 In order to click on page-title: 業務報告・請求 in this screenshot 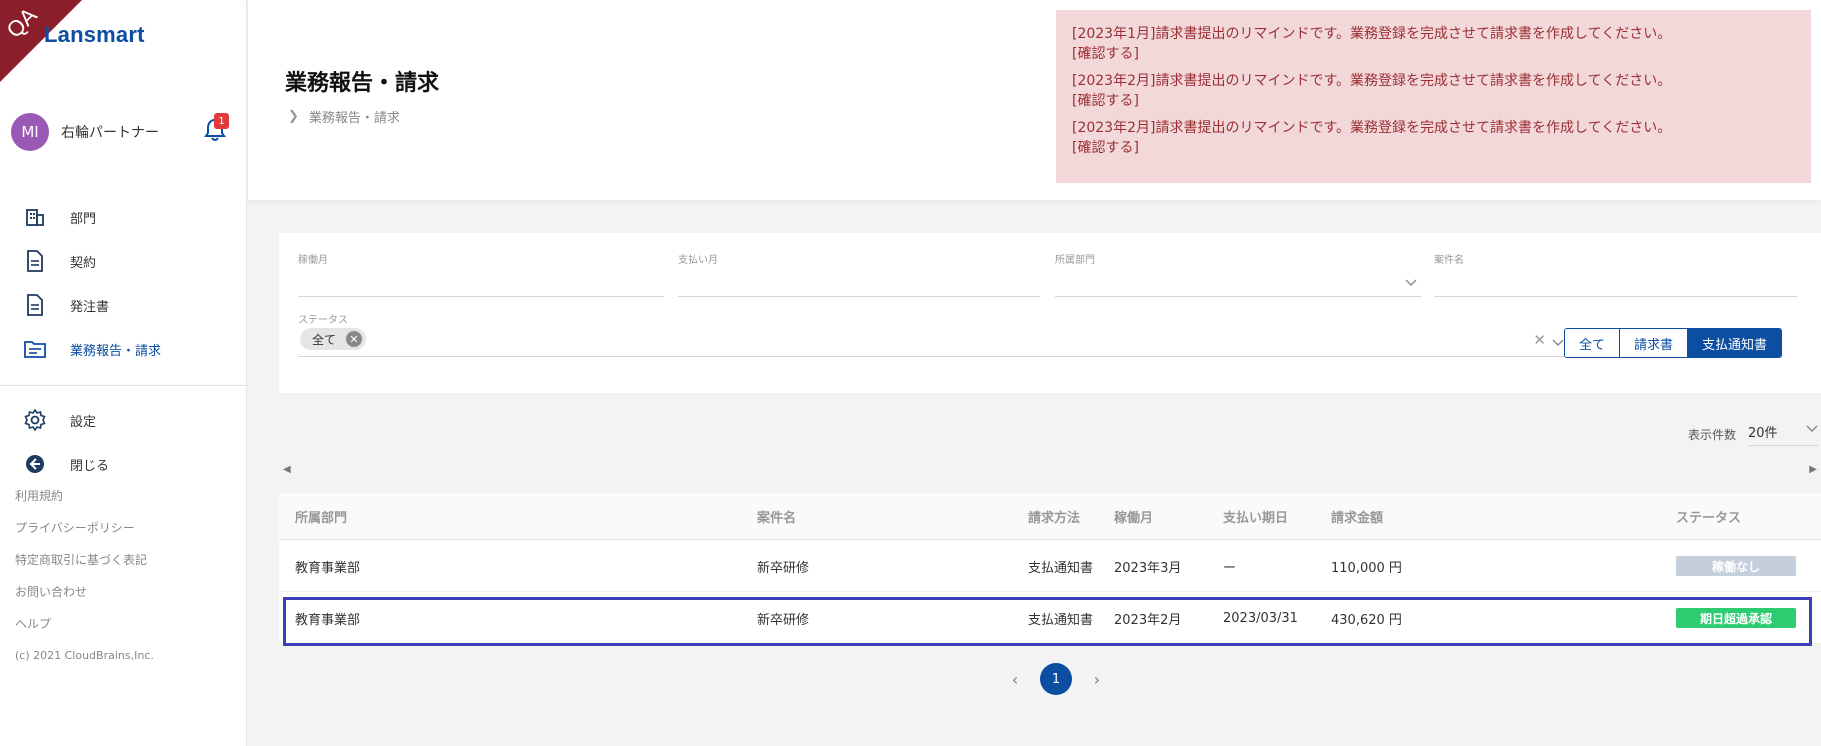, I will do `click(362, 83)`.